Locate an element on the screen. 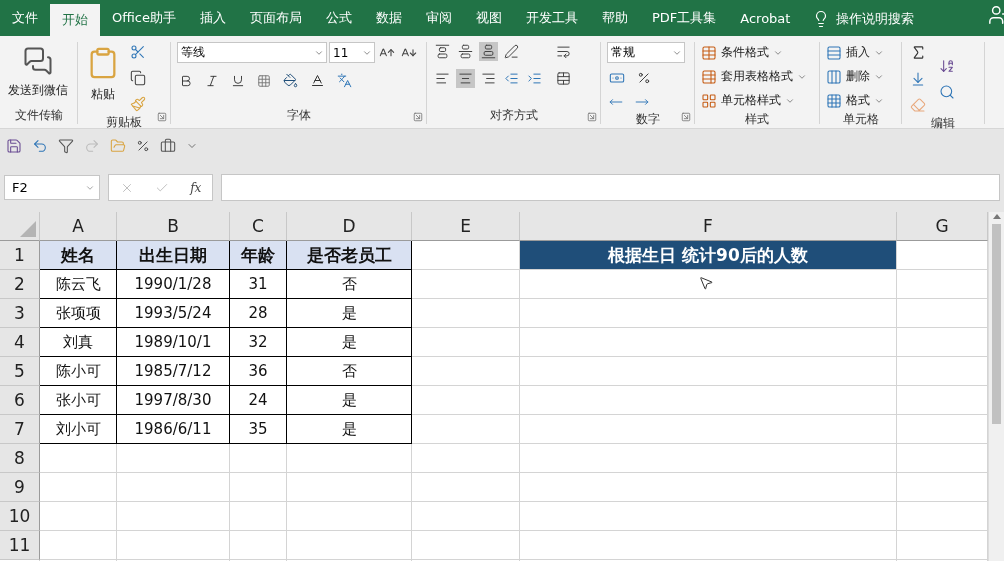  column-header: A is located at coordinates (78, 226).